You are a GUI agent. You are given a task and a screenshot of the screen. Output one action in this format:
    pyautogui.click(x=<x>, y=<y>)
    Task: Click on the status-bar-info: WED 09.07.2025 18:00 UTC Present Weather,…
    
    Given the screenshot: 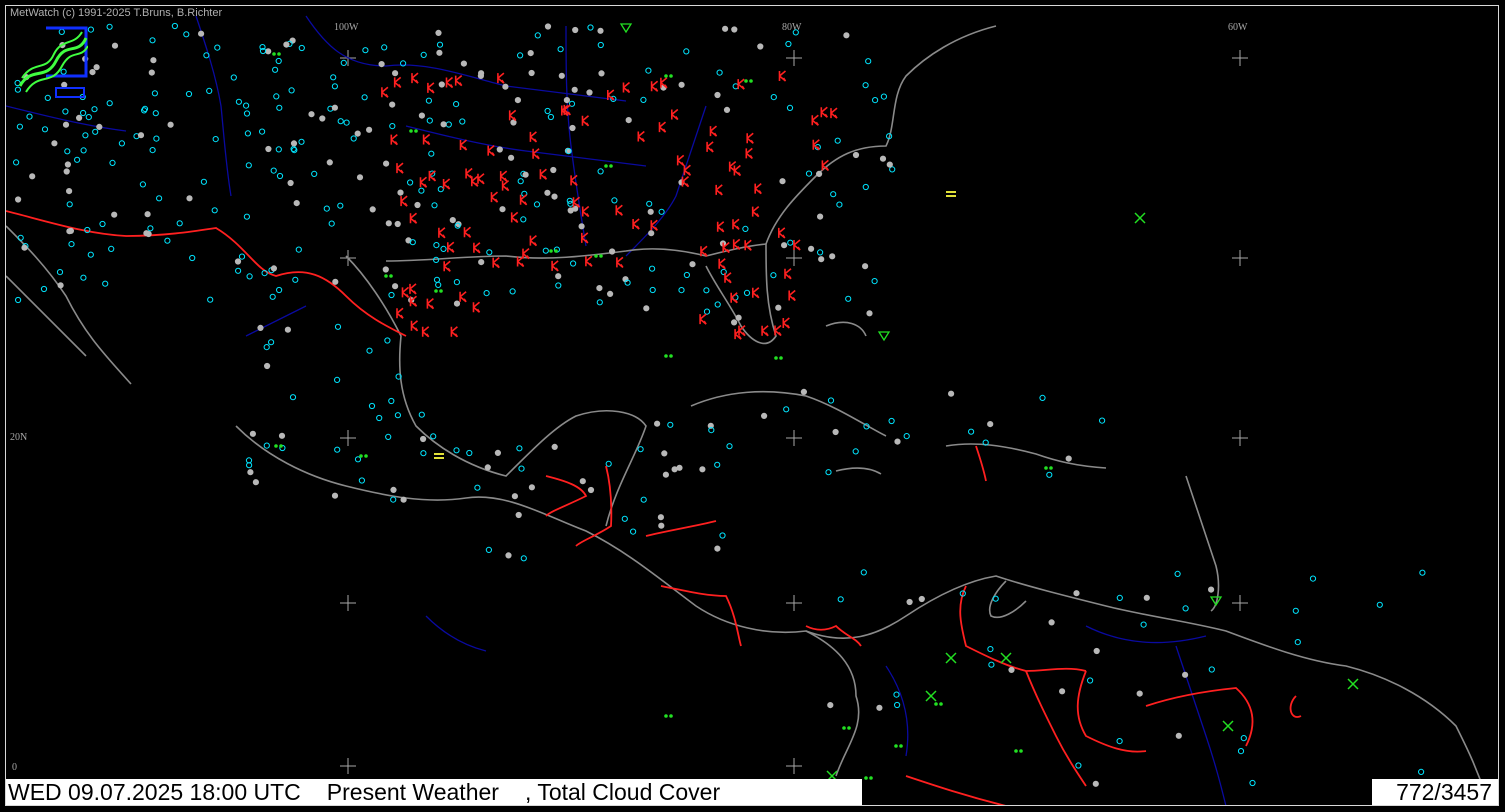 What is the action you would take?
    pyautogui.click(x=434, y=792)
    